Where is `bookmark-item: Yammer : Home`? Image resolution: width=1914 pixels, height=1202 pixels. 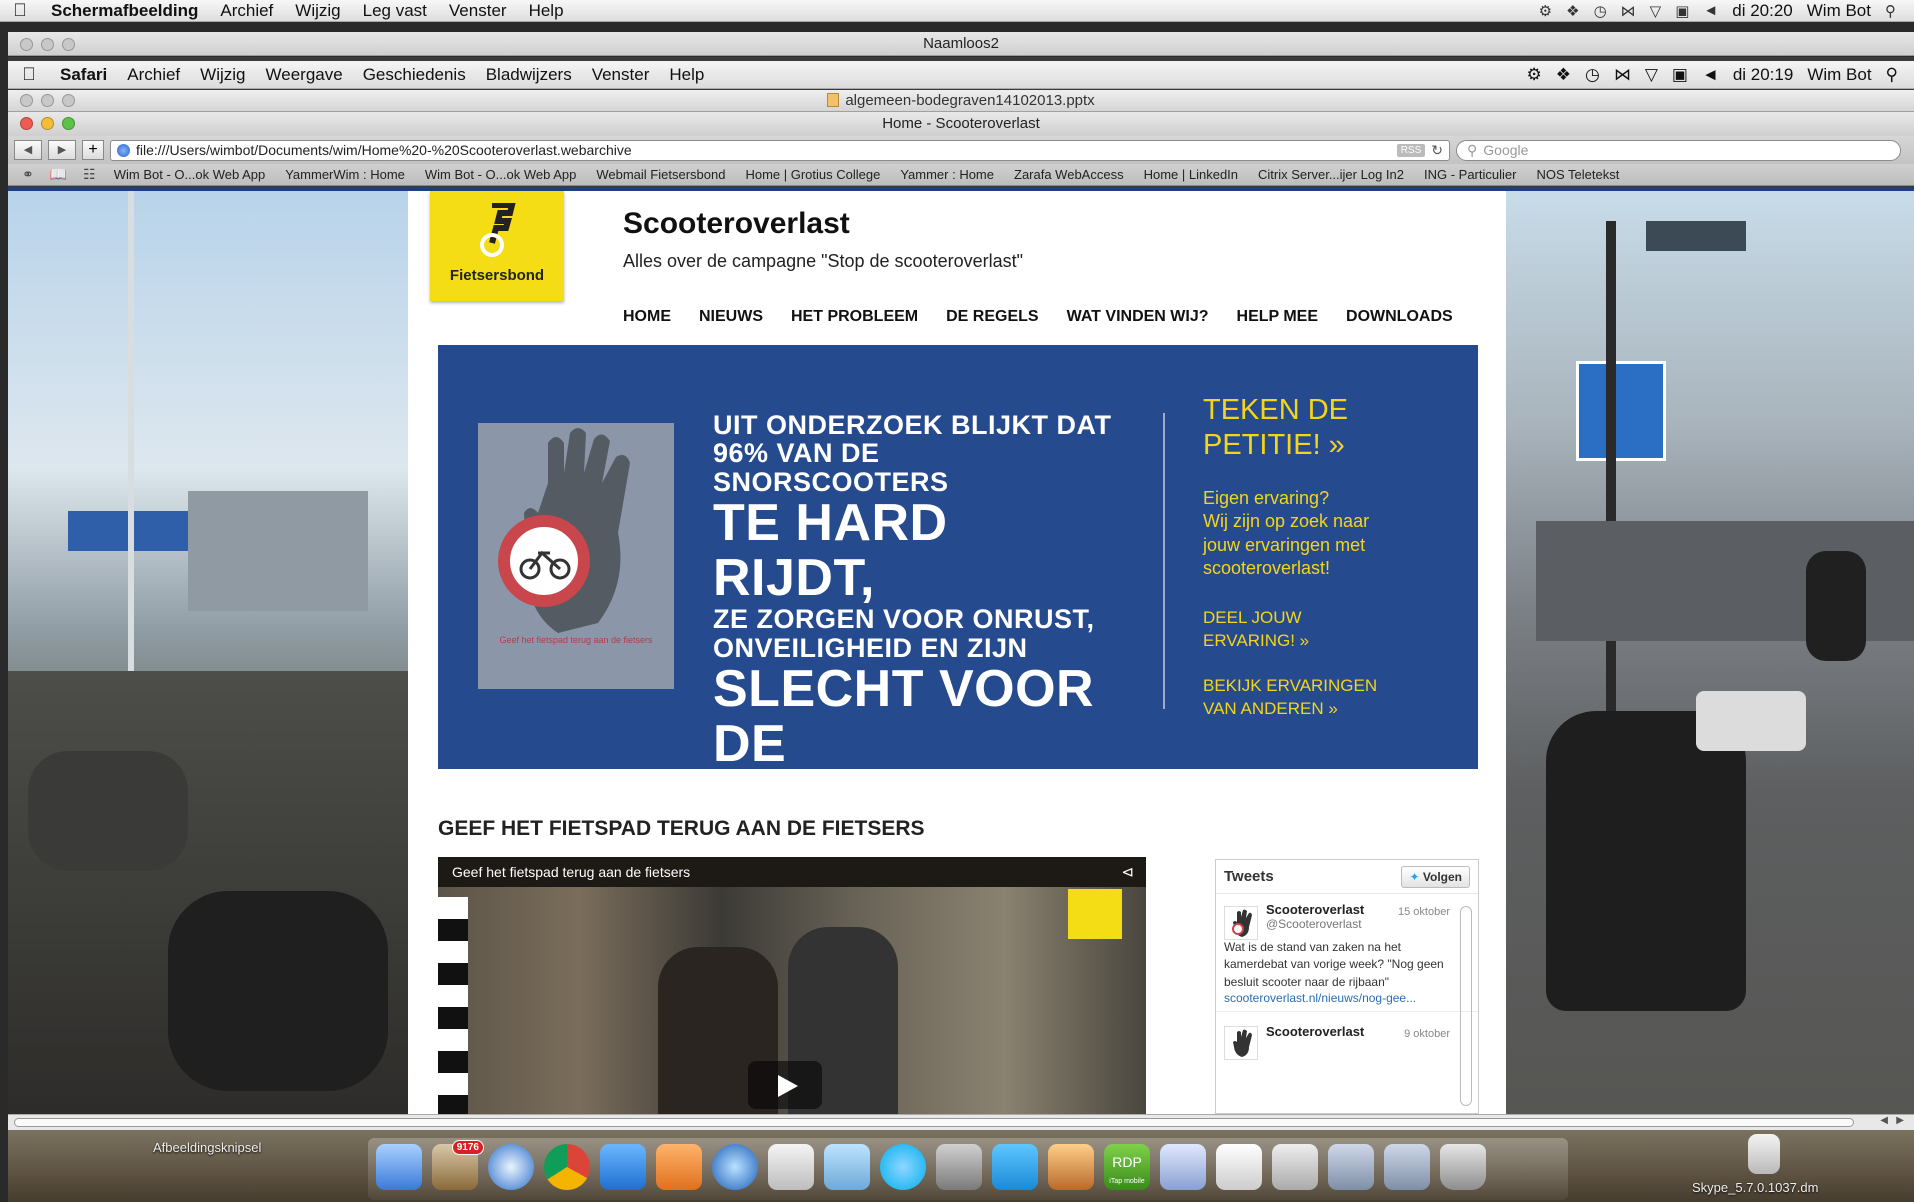 bookmark-item: Yammer : Home is located at coordinates (947, 174).